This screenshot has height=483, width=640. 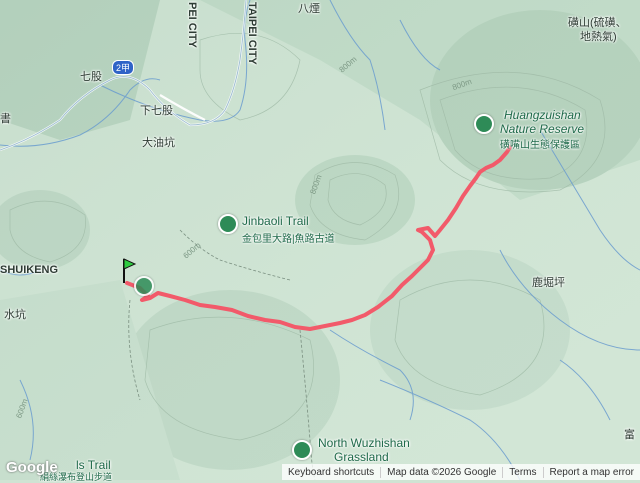 I want to click on road-shield: 2甲, so click(x=123, y=67).